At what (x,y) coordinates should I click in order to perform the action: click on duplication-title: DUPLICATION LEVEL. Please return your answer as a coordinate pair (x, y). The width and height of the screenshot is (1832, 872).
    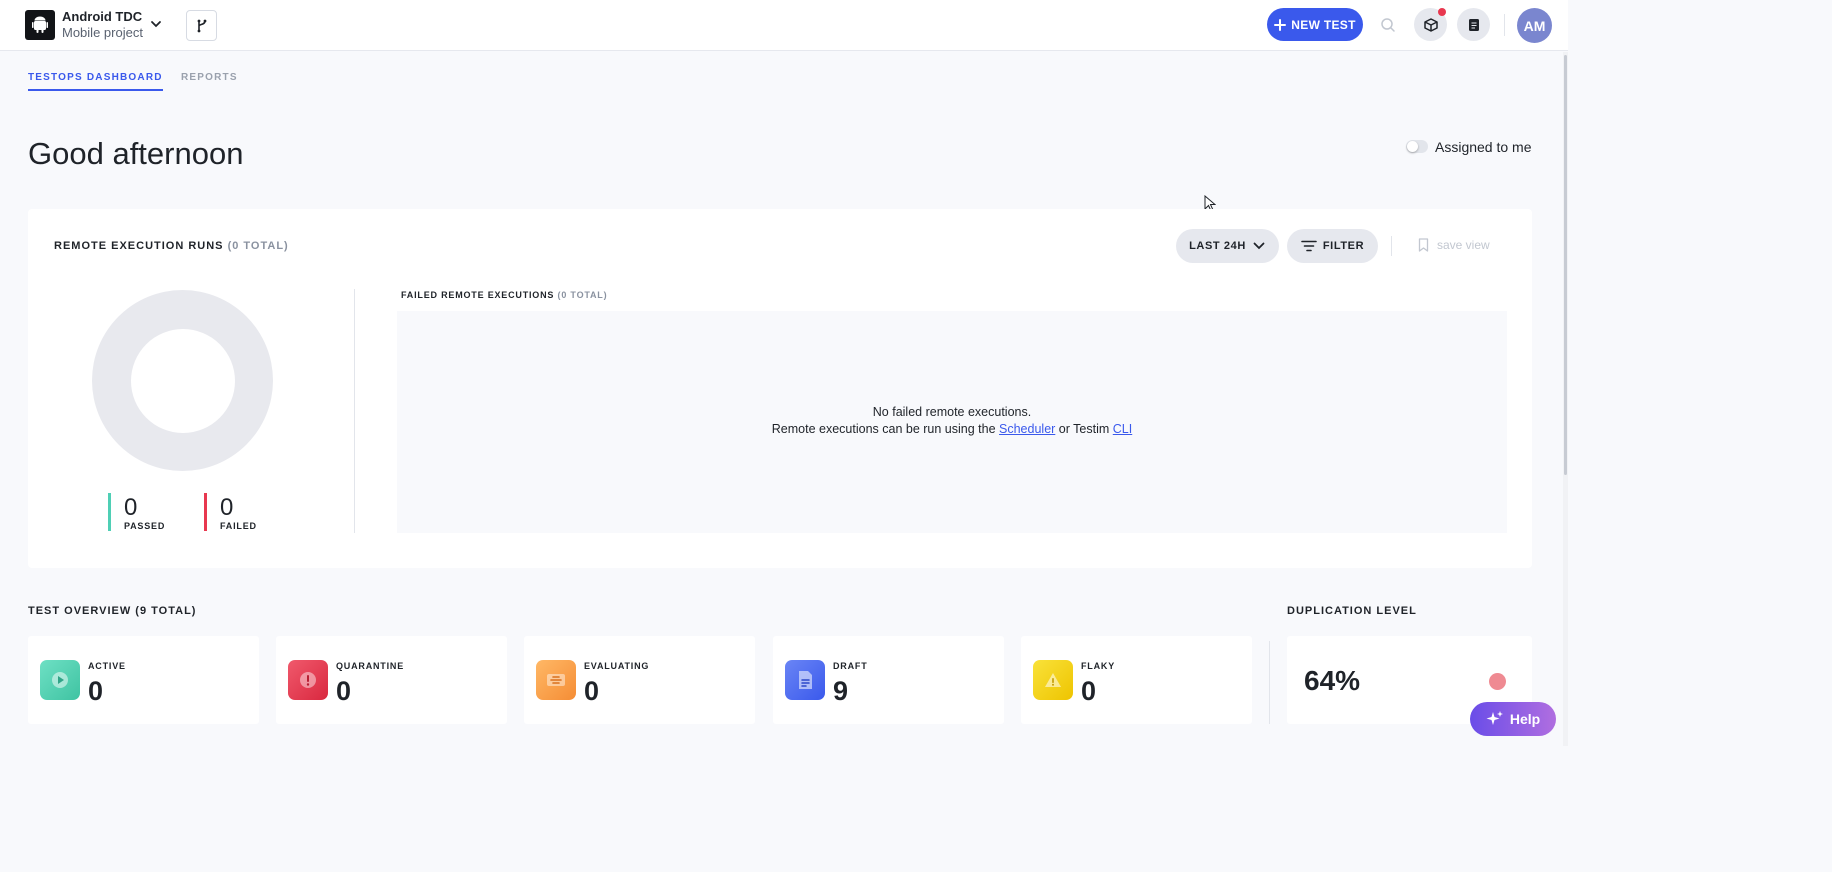
    Looking at the image, I should click on (1352, 611).